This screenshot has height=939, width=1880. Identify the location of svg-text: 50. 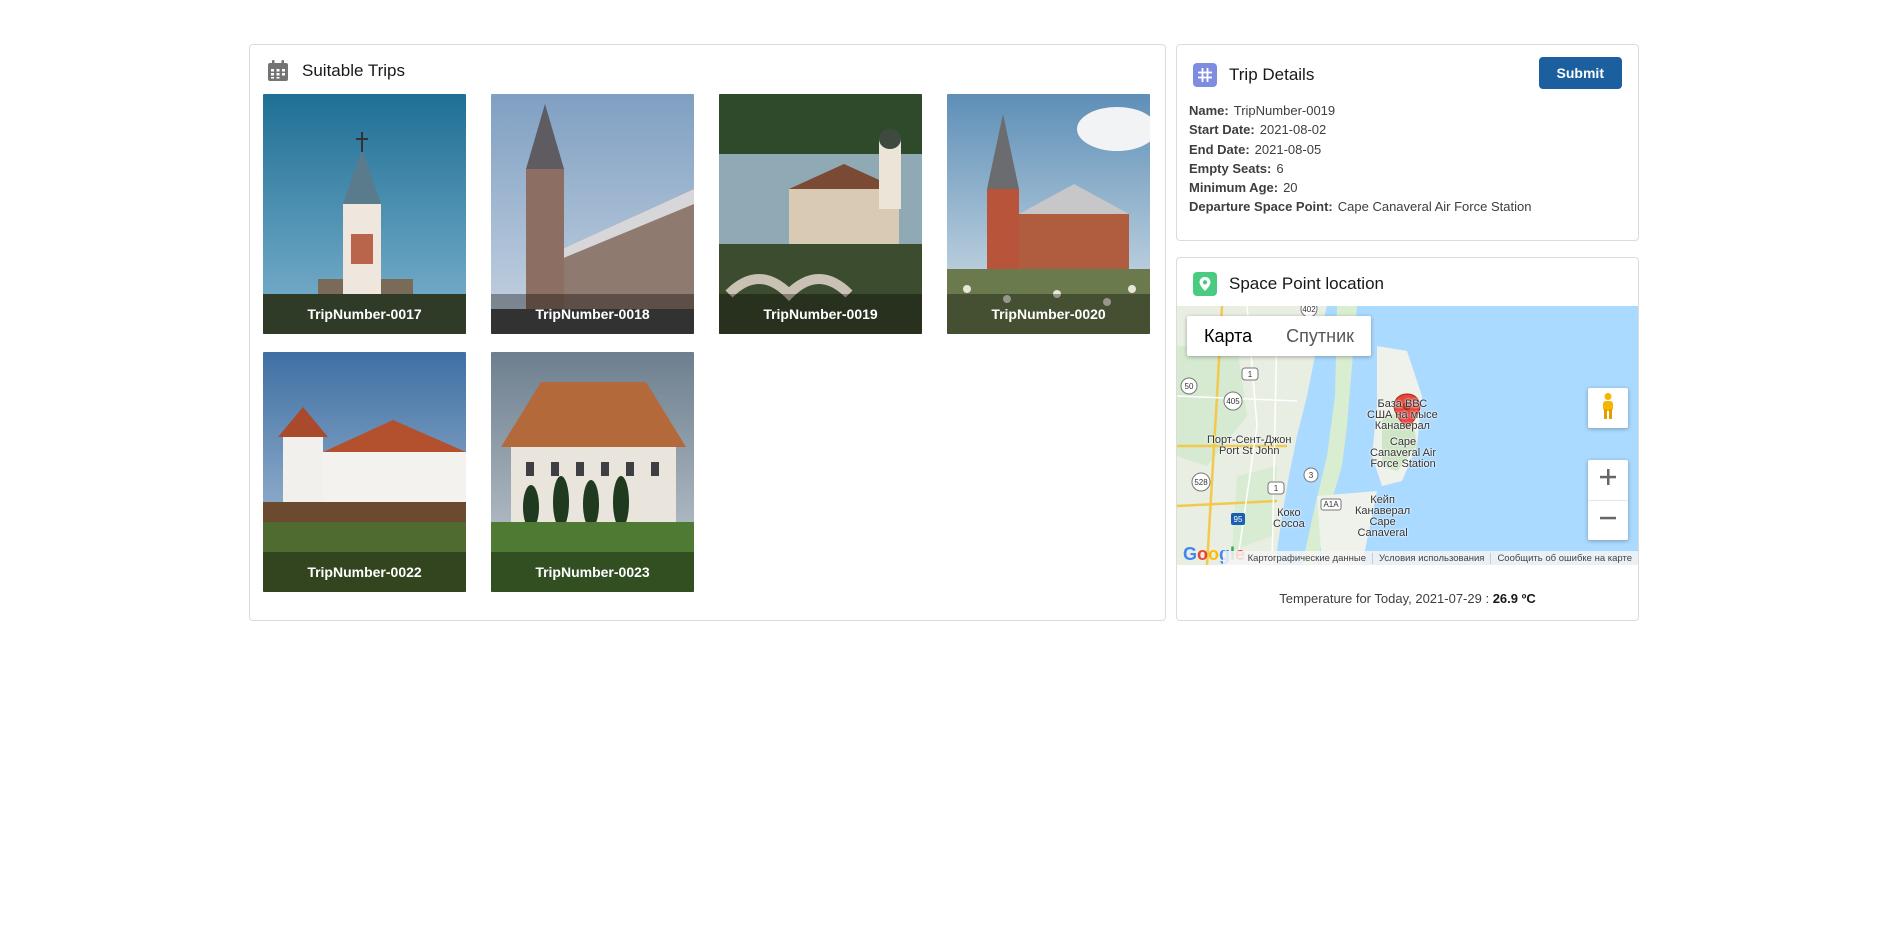
(1189, 386).